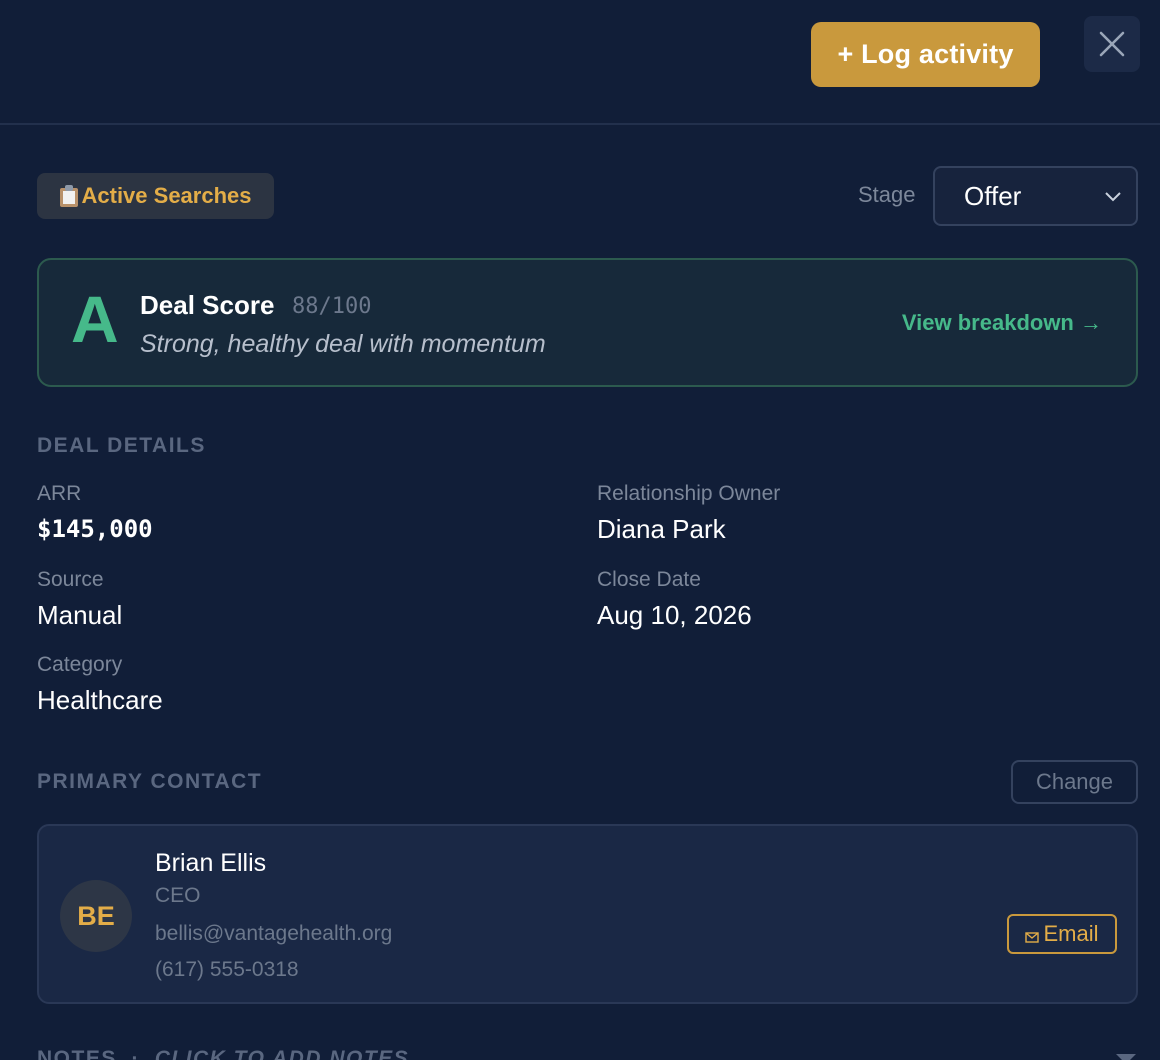  I want to click on close-date-label: Close Date, so click(649, 579).